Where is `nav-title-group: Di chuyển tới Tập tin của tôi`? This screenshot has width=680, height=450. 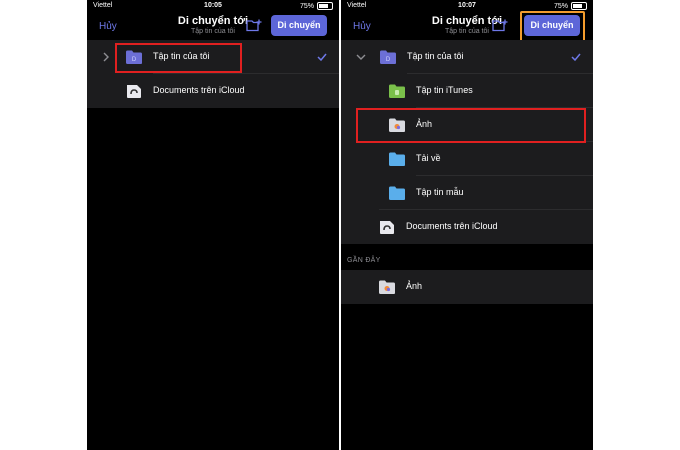 nav-title-group: Di chuyển tới Tập tin của tôi is located at coordinates (213, 25).